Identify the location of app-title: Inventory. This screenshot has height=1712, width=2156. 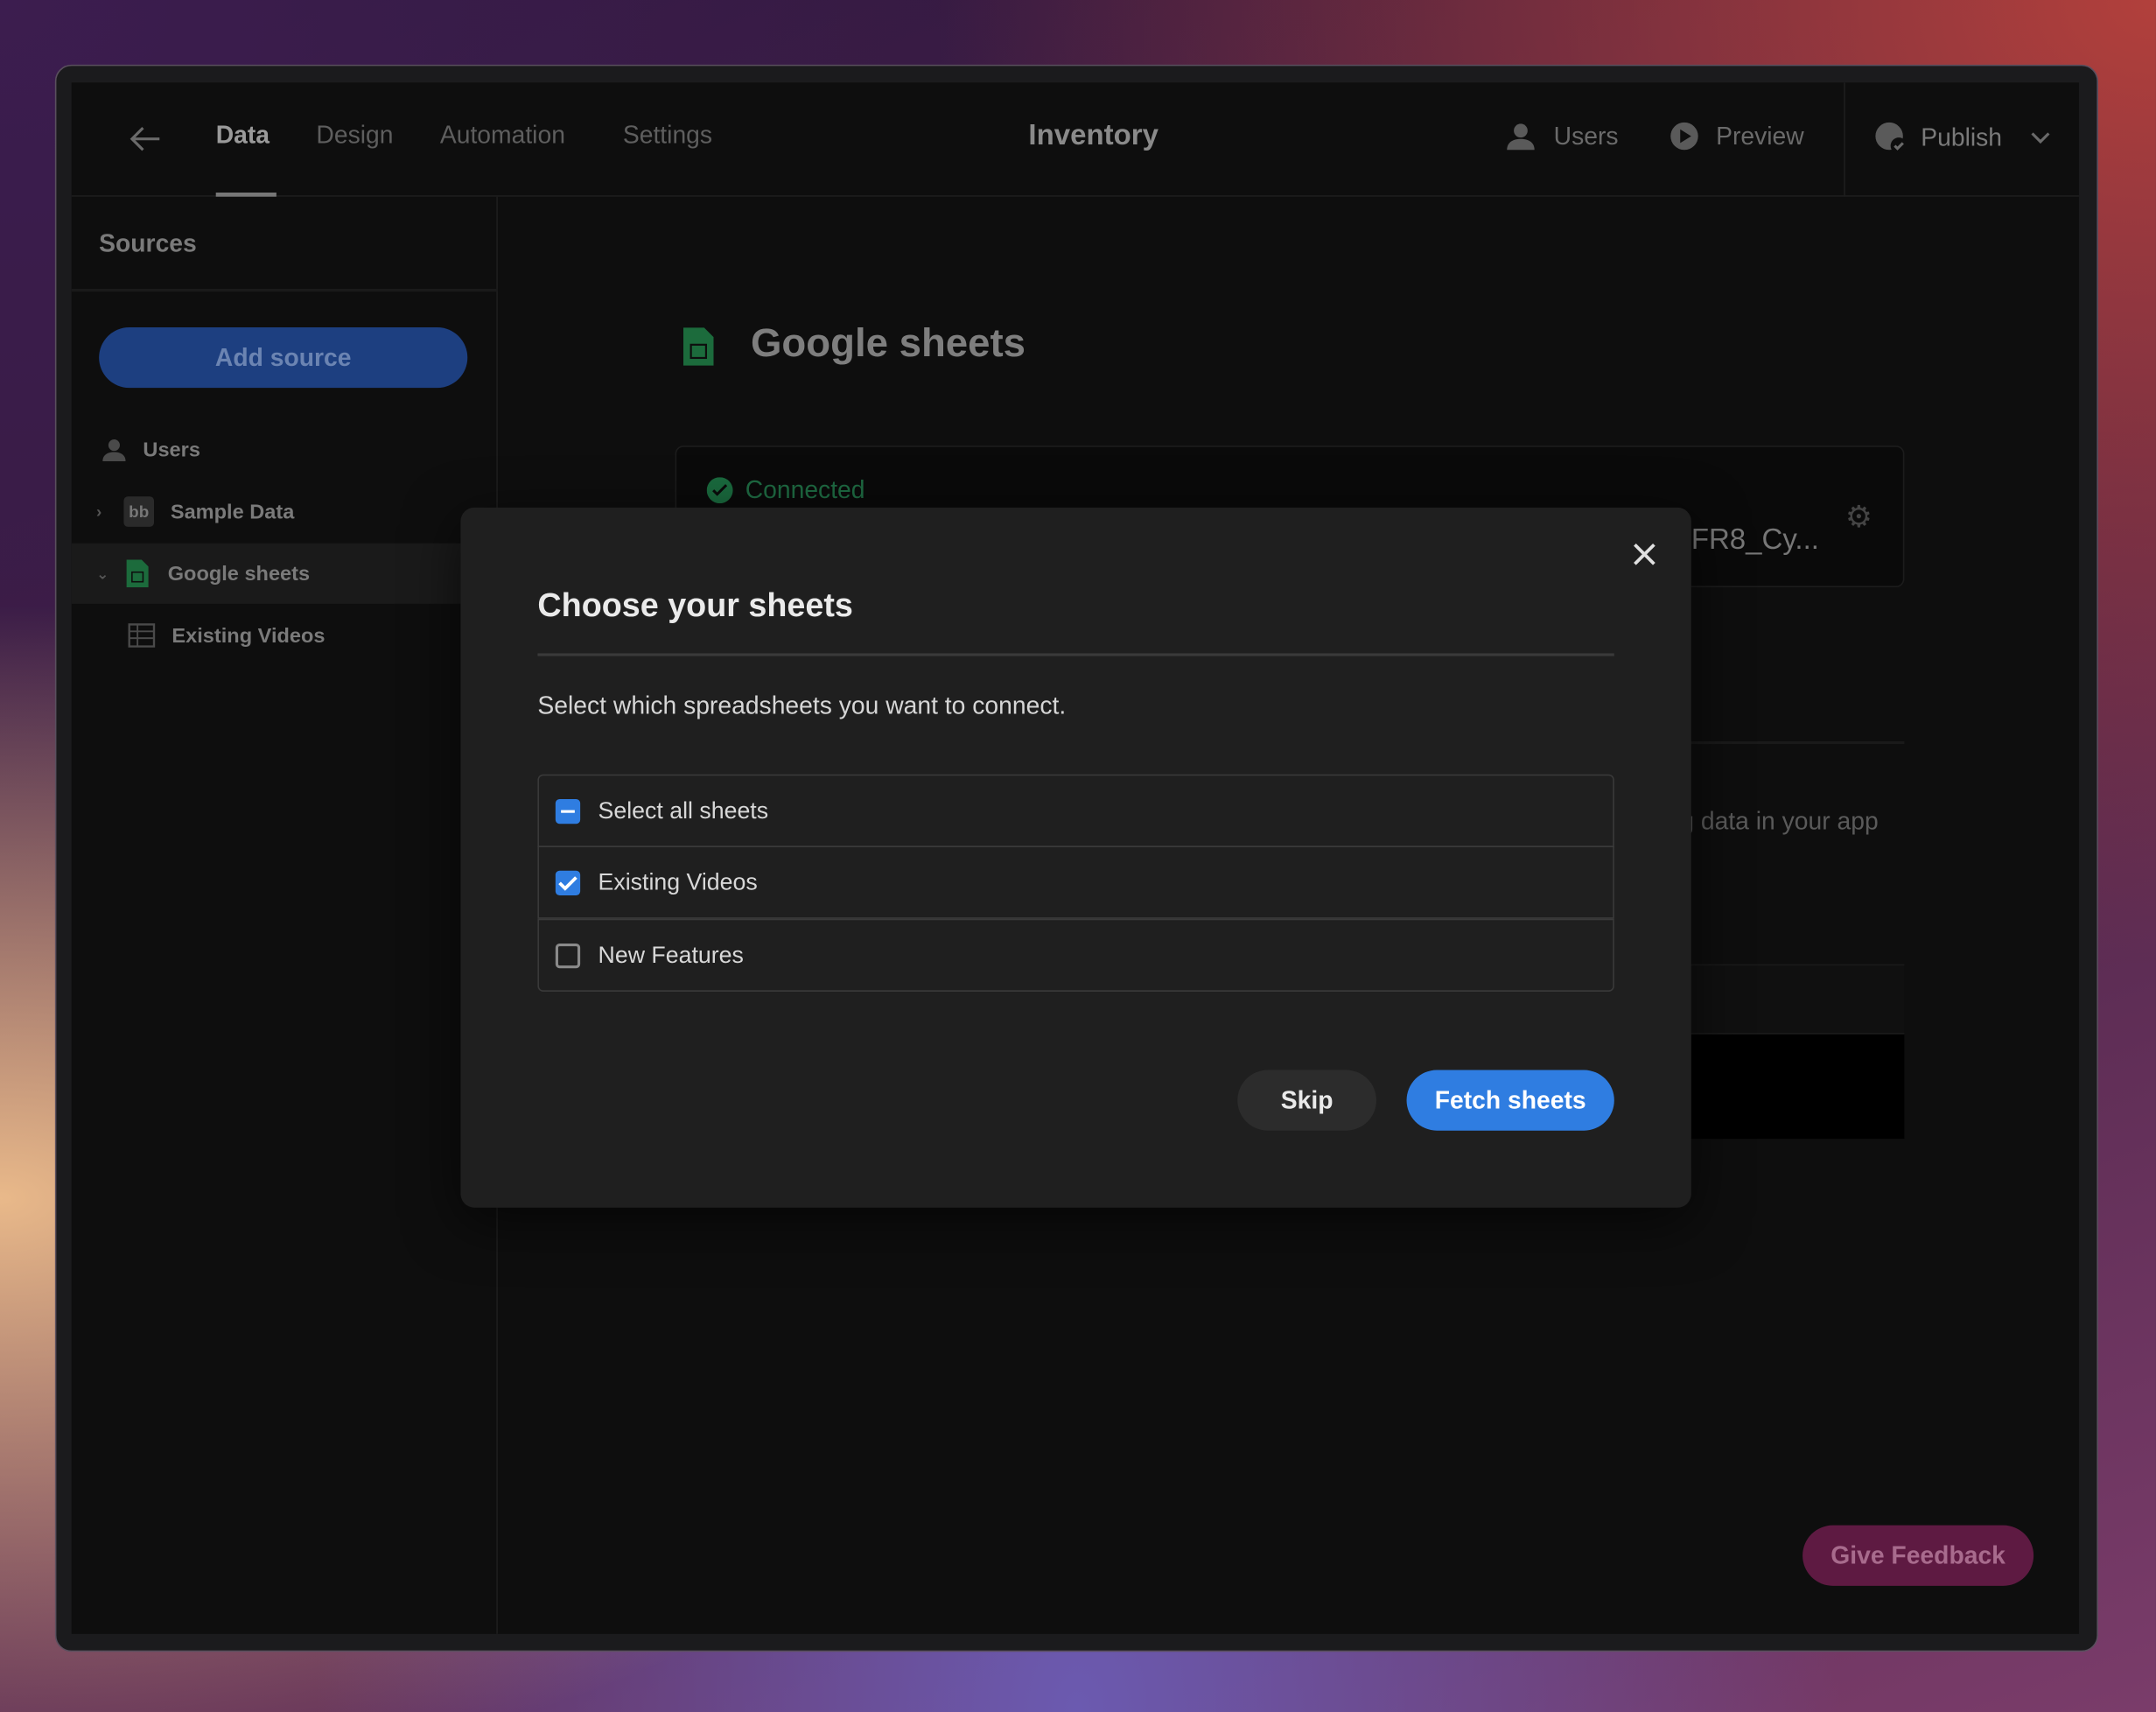
(1093, 135).